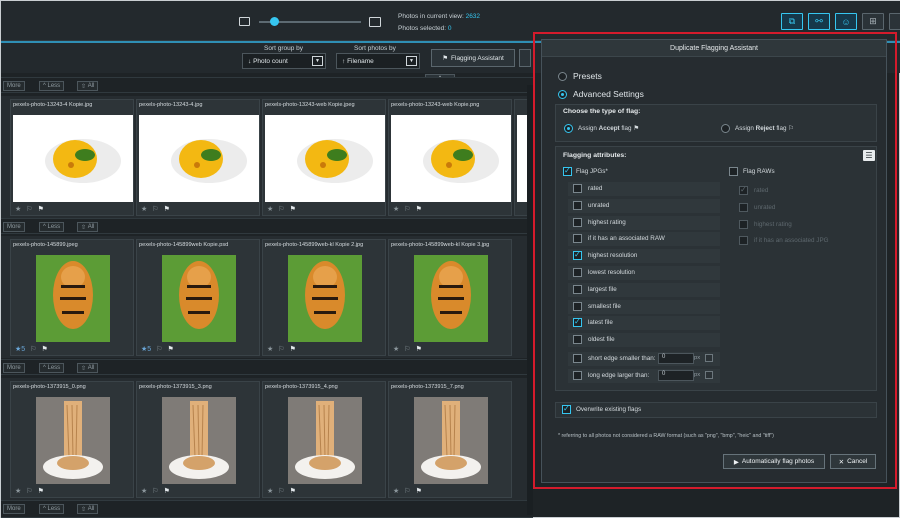 This screenshot has width=900, height=518. I want to click on short-edge-input: 0, so click(676, 358).